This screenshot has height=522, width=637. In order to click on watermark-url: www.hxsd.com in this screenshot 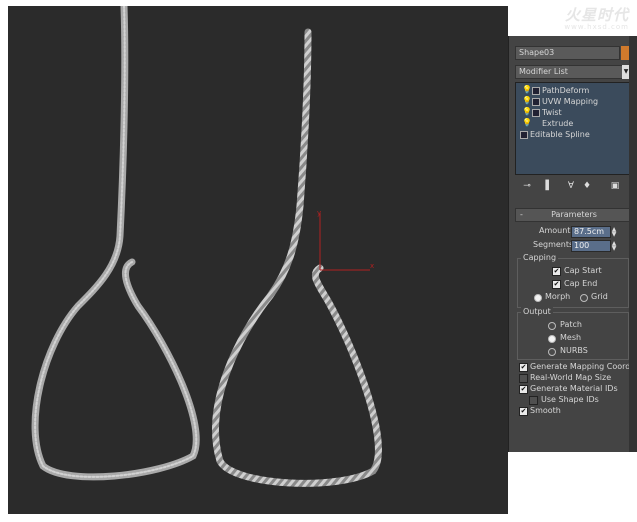, I will do `click(596, 27)`.